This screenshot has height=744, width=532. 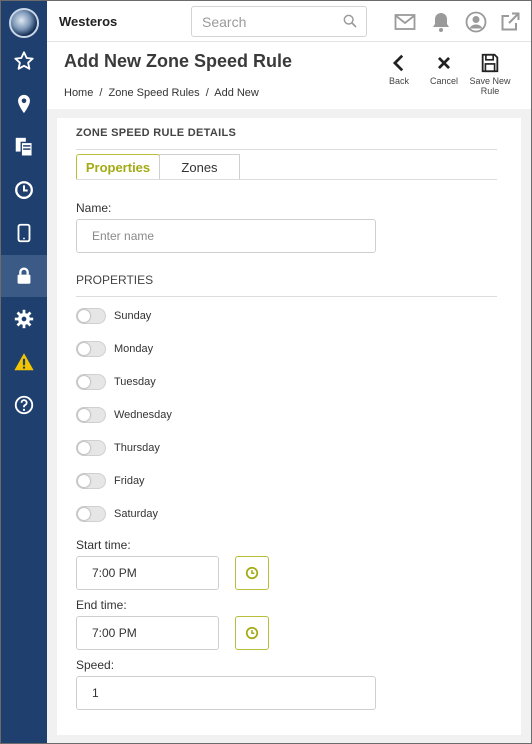 I want to click on sidebar-item-alerts, so click(x=24, y=362).